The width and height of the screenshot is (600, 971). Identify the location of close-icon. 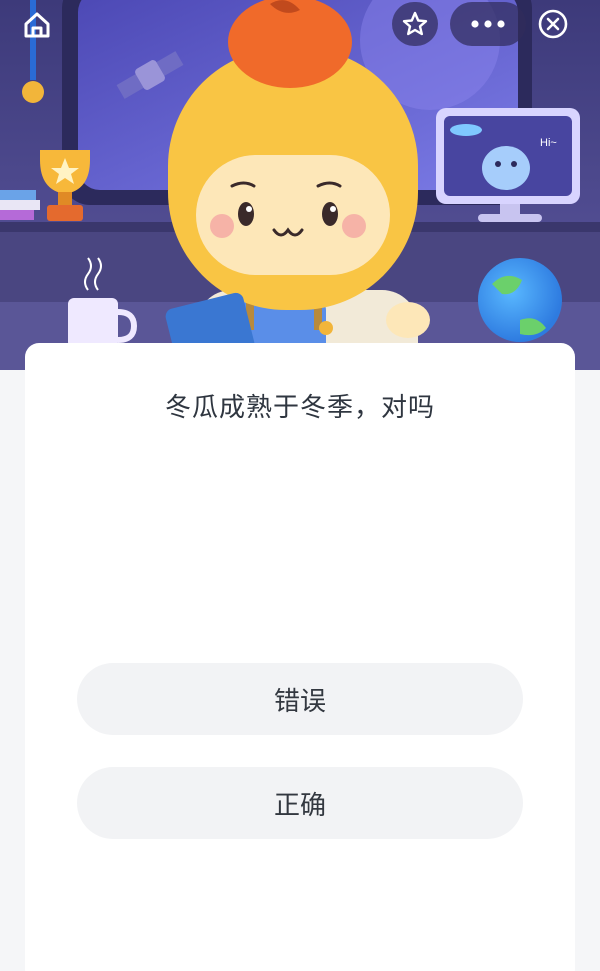
(553, 24).